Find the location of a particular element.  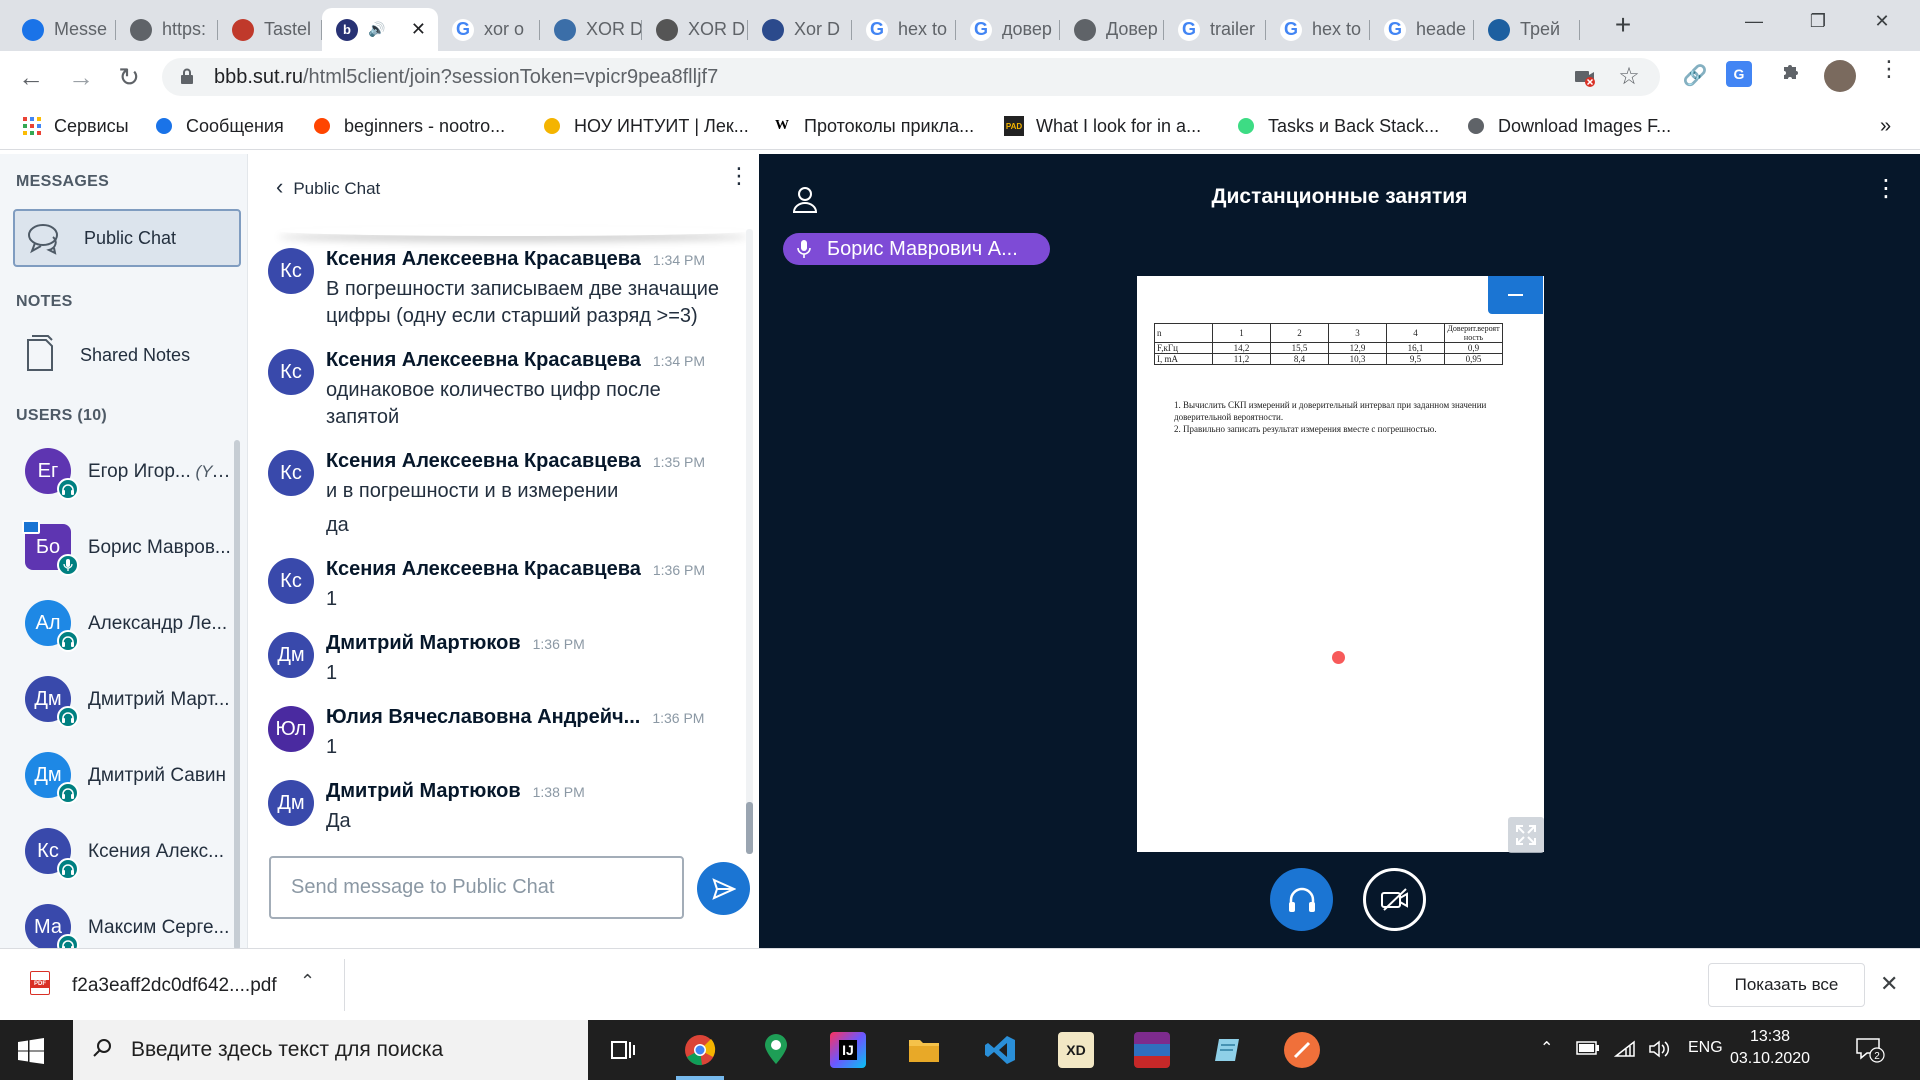

browser-tab: Довер is located at coordinates (1112, 29).